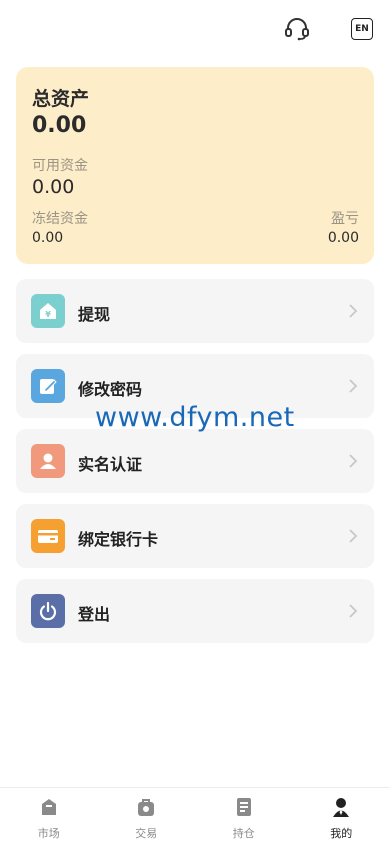 Image resolution: width=390 pixels, height=844 pixels. I want to click on available-funds-value: 0.00, so click(53, 187).